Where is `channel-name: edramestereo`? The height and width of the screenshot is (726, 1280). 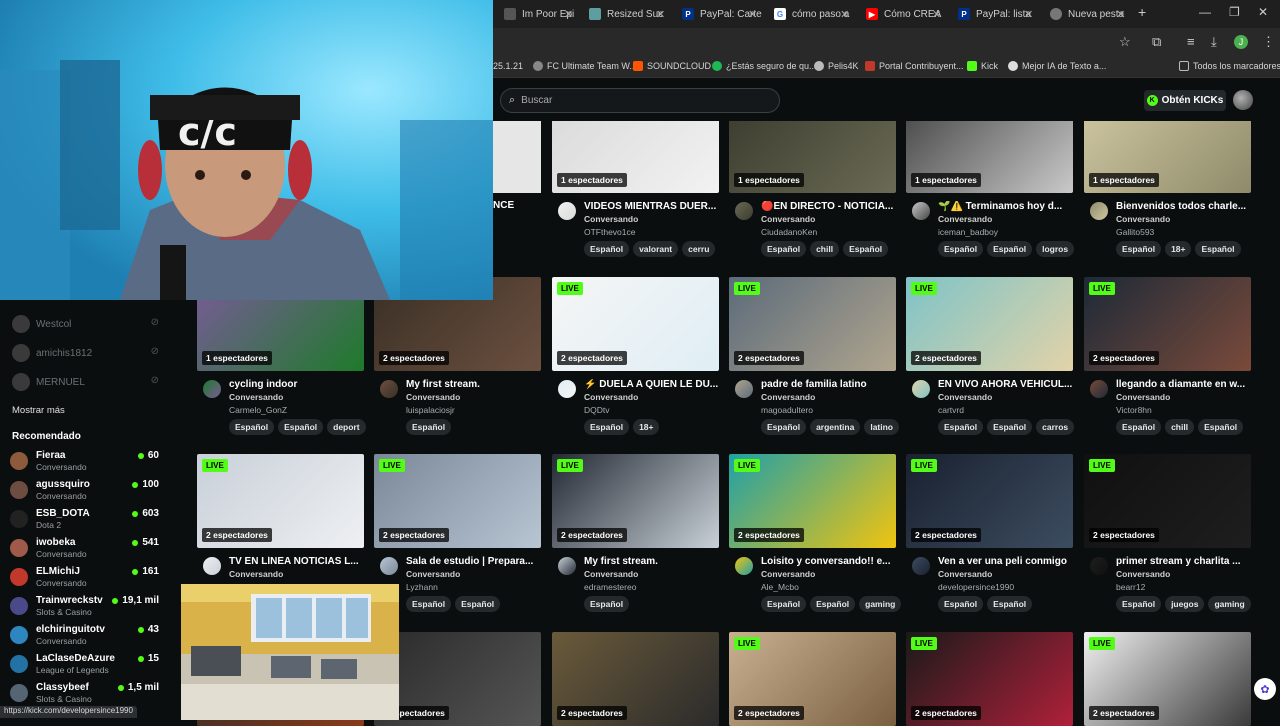
channel-name: edramestereo is located at coordinates (610, 587).